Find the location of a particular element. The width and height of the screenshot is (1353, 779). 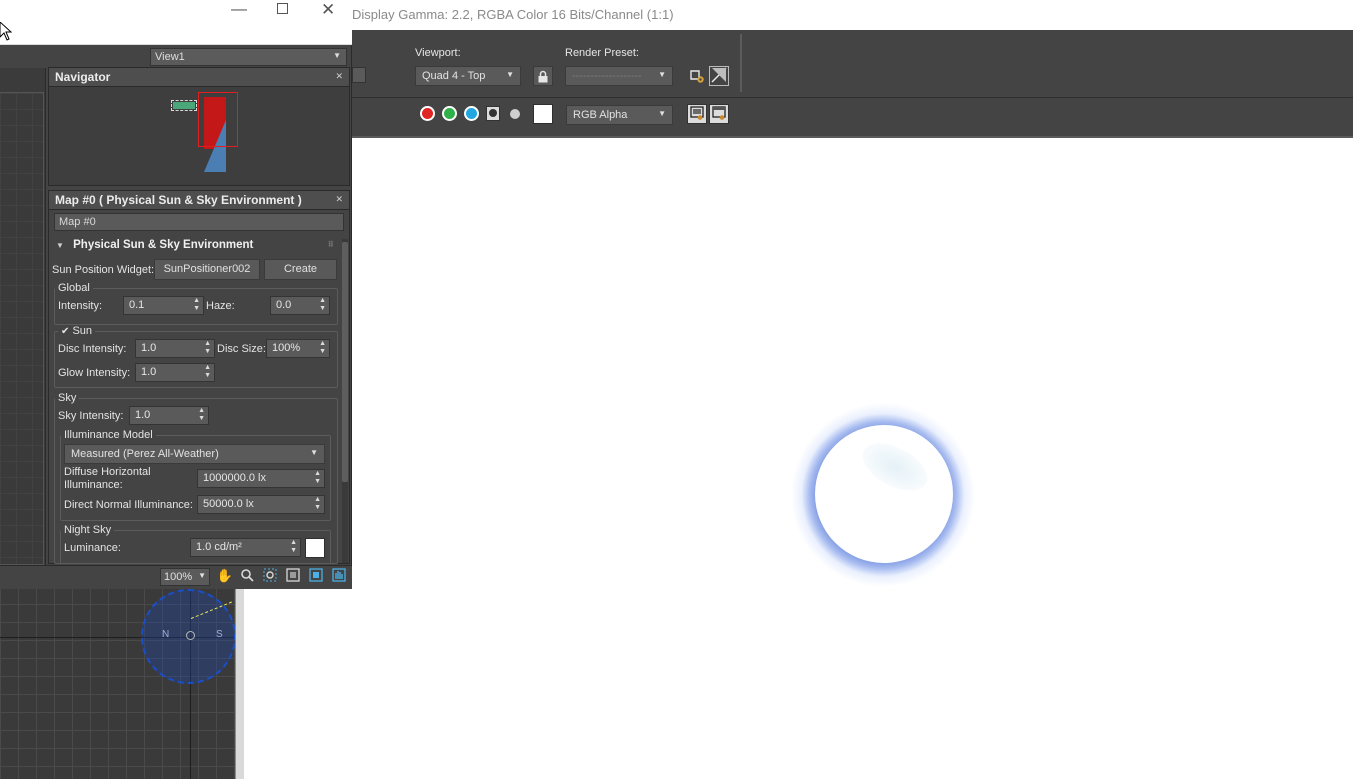

disc-size-spinner: 100% ▲ ▼ is located at coordinates (298, 348).